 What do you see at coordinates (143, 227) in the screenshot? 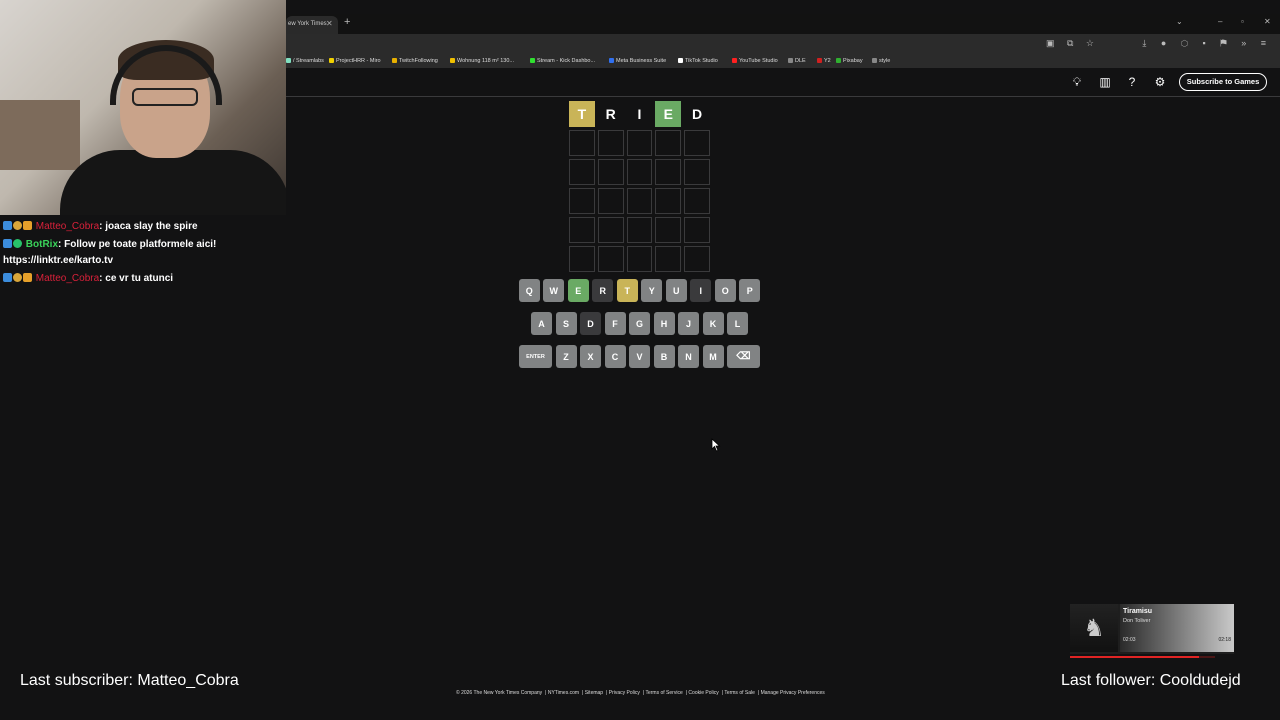
I see `chat-message: Matteo_Cobra: joaca slay the spire` at bounding box center [143, 227].